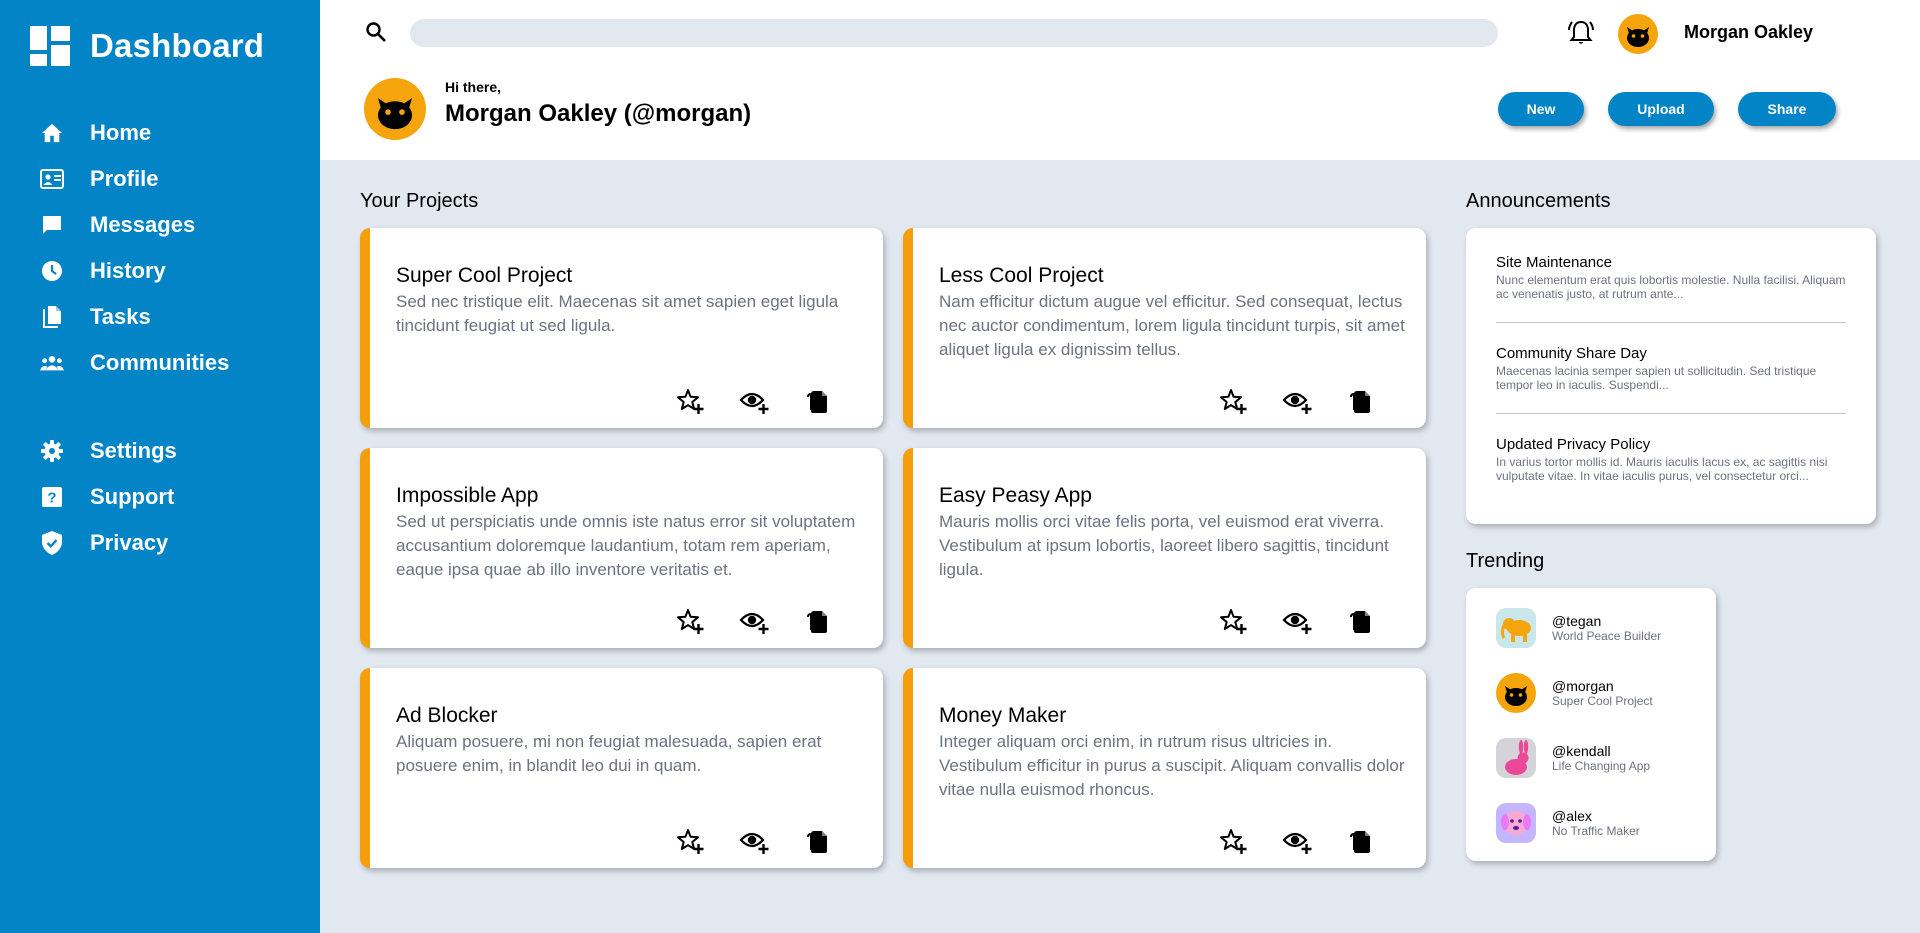 The height and width of the screenshot is (933, 1920). What do you see at coordinates (120, 316) in the screenshot?
I see `sidebar-item-label: Tasks` at bounding box center [120, 316].